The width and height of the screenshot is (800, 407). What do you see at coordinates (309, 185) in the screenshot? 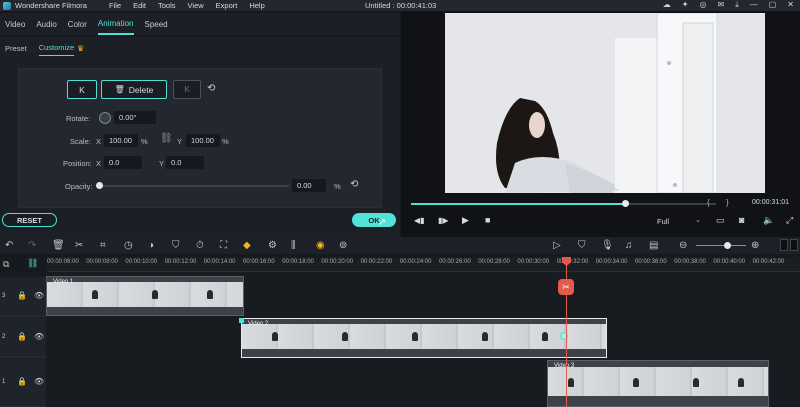
I see `opacity-field: 0.00` at bounding box center [309, 185].